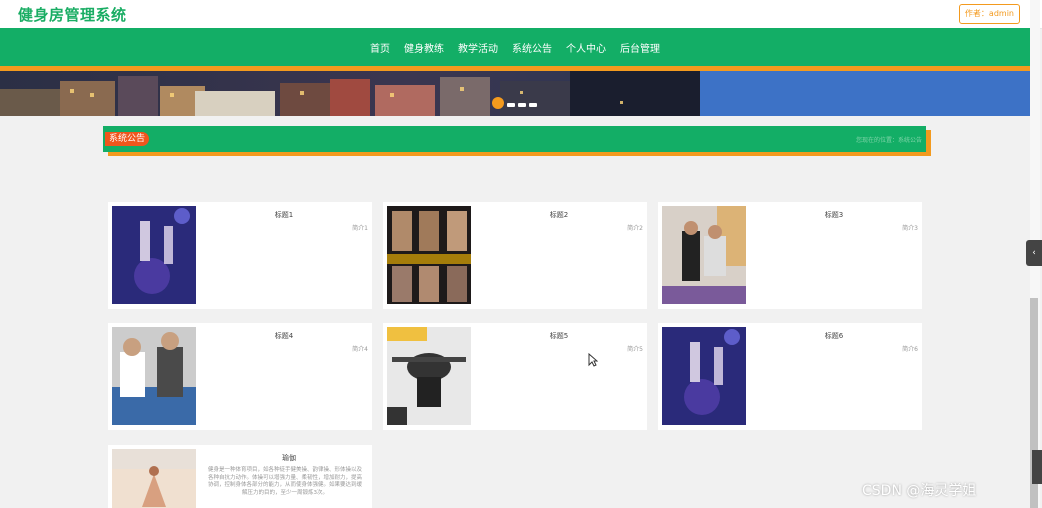 Image resolution: width=1042 pixels, height=508 pixels. I want to click on nav-item-announcements: 系统公告, so click(532, 47).